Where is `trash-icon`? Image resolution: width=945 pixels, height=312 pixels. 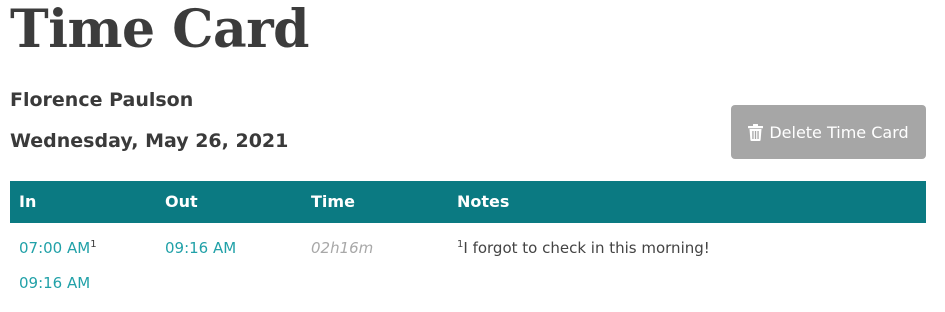 trash-icon is located at coordinates (756, 132).